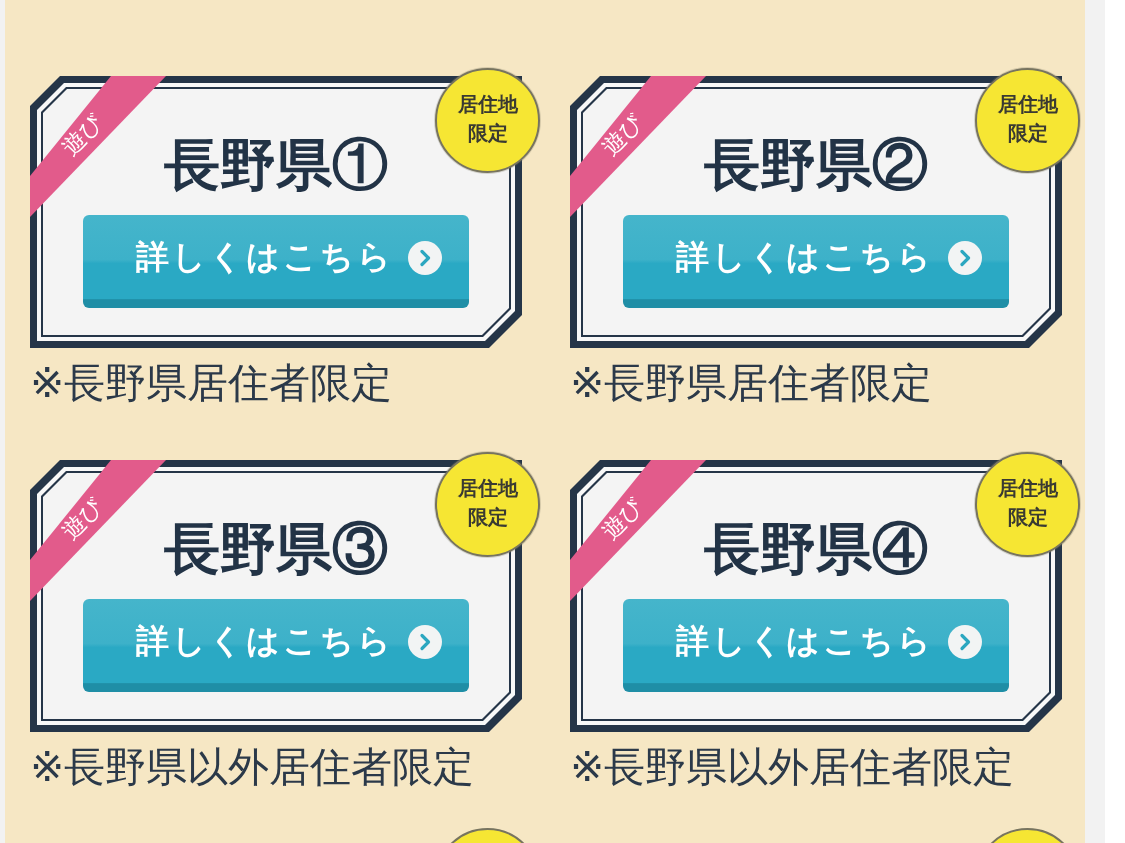 The image size is (1125, 843). I want to click on card-title: 長野県④, so click(816, 549).